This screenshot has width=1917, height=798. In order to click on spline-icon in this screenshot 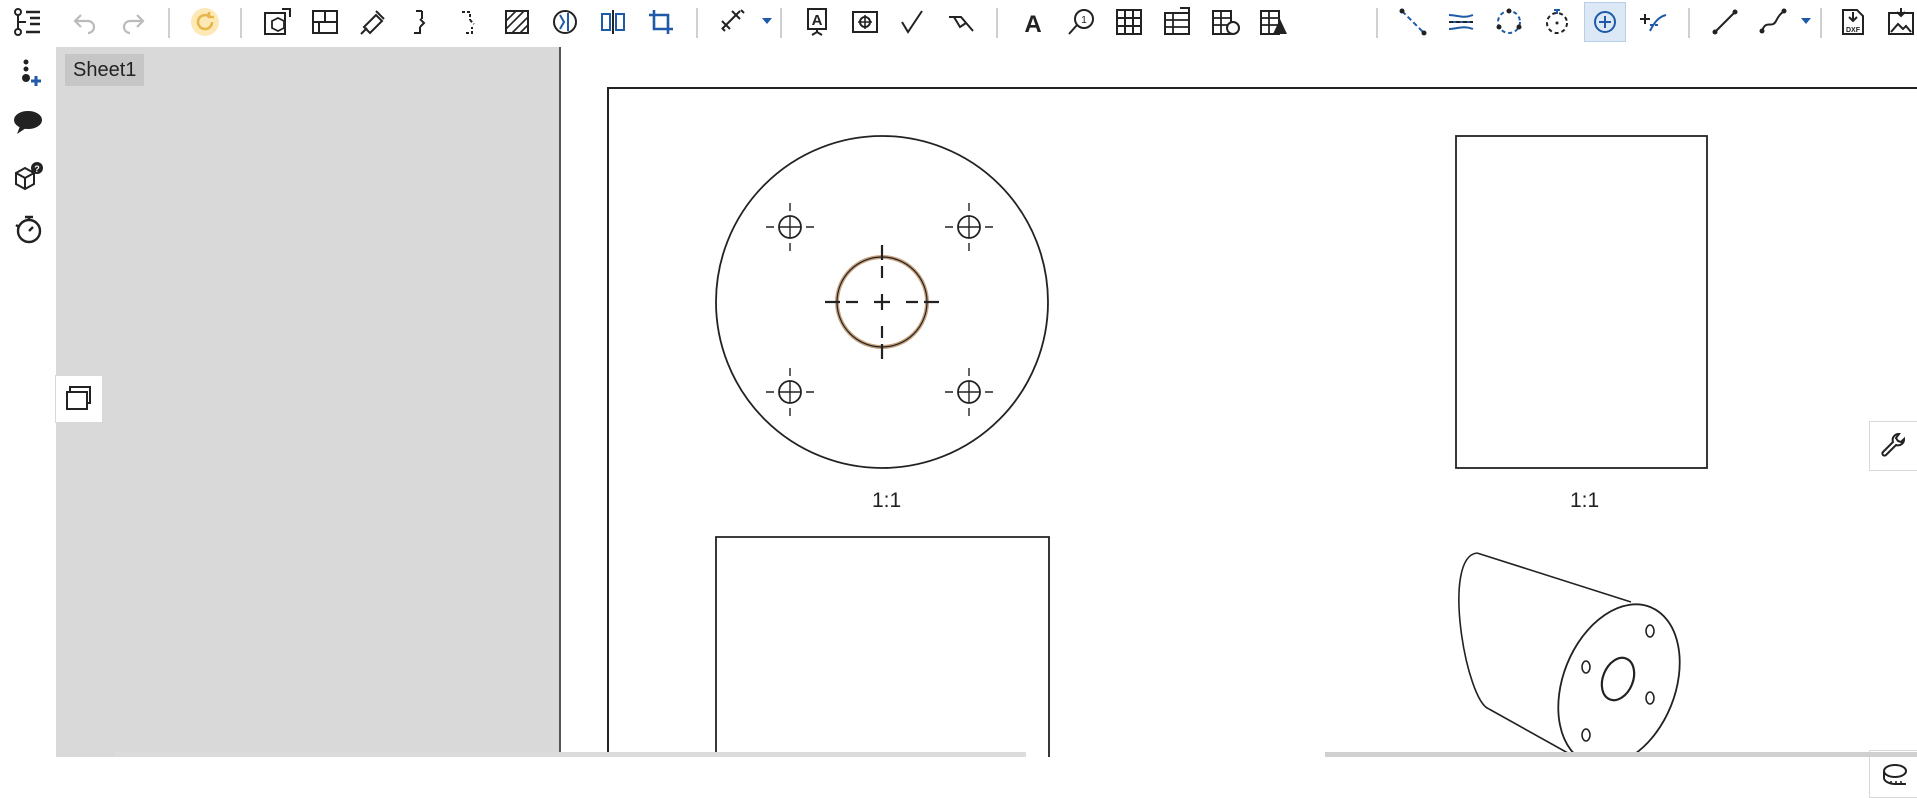, I will do `click(1773, 22)`.